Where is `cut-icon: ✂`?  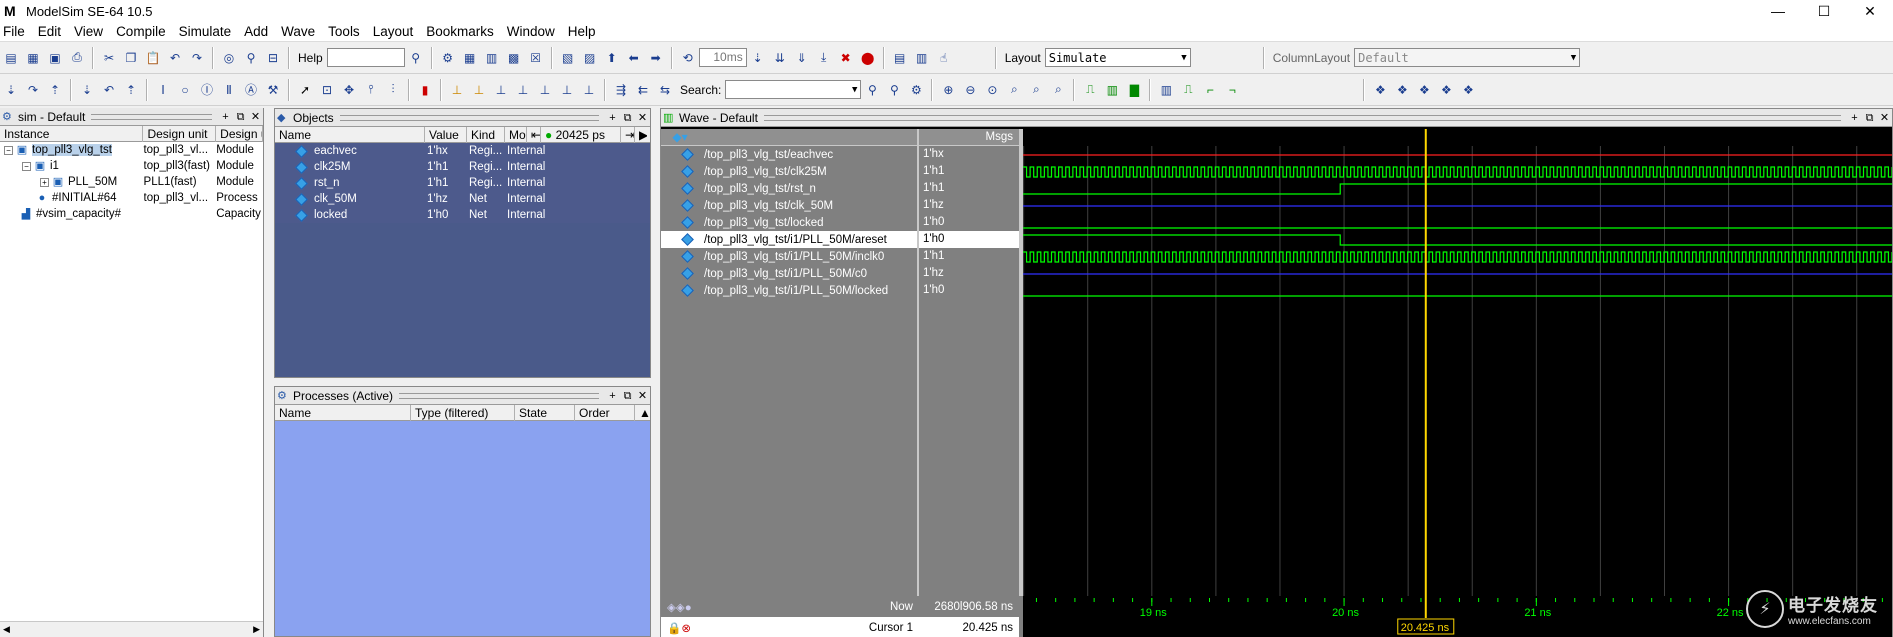 cut-icon: ✂ is located at coordinates (109, 58).